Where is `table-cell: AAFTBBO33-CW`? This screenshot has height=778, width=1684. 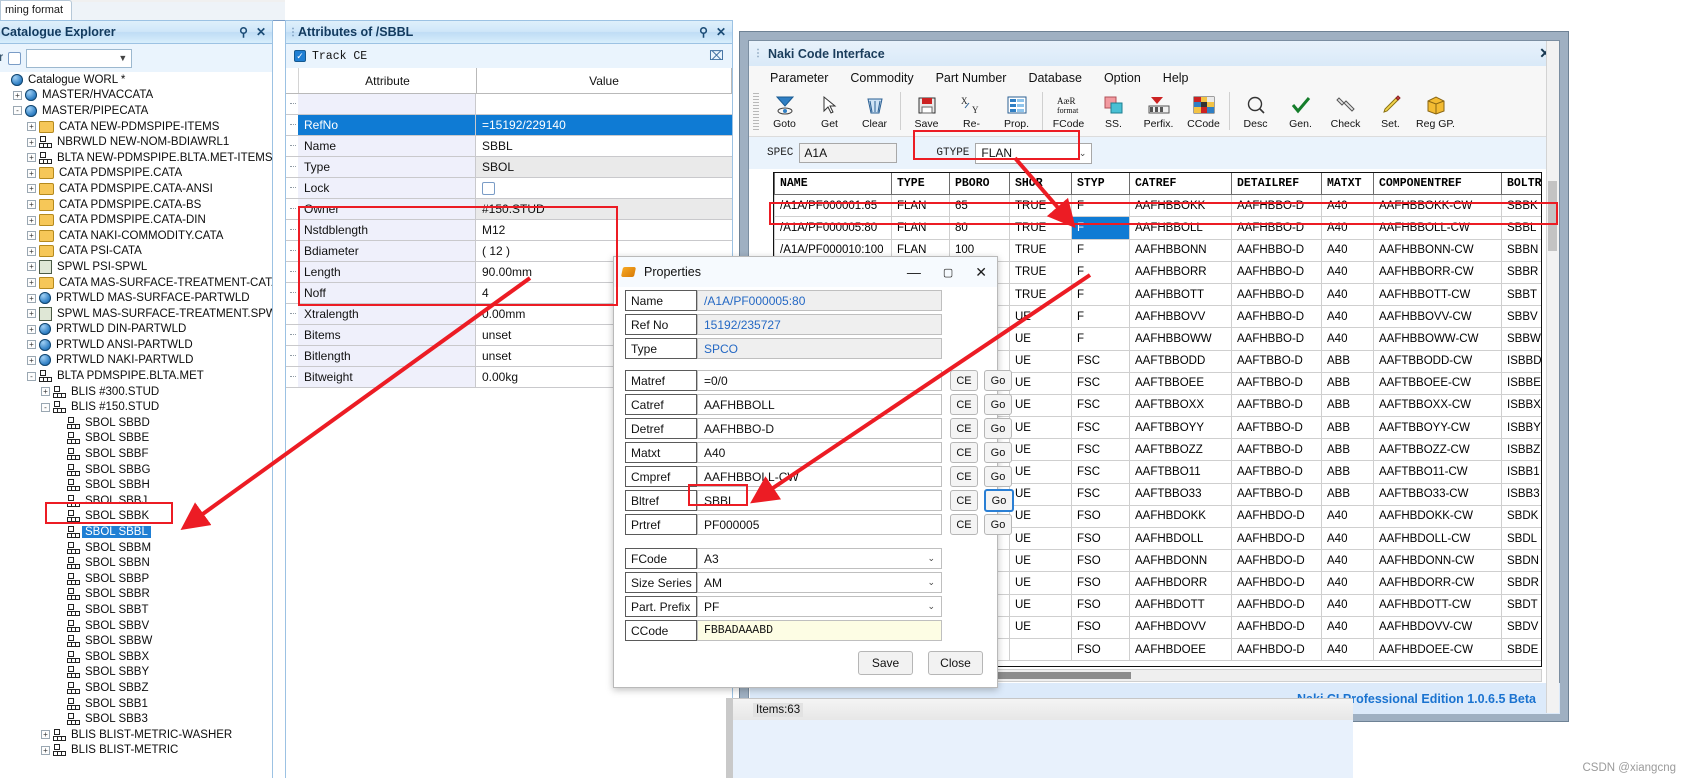 table-cell: AAFTBBO33-CW is located at coordinates (1438, 494).